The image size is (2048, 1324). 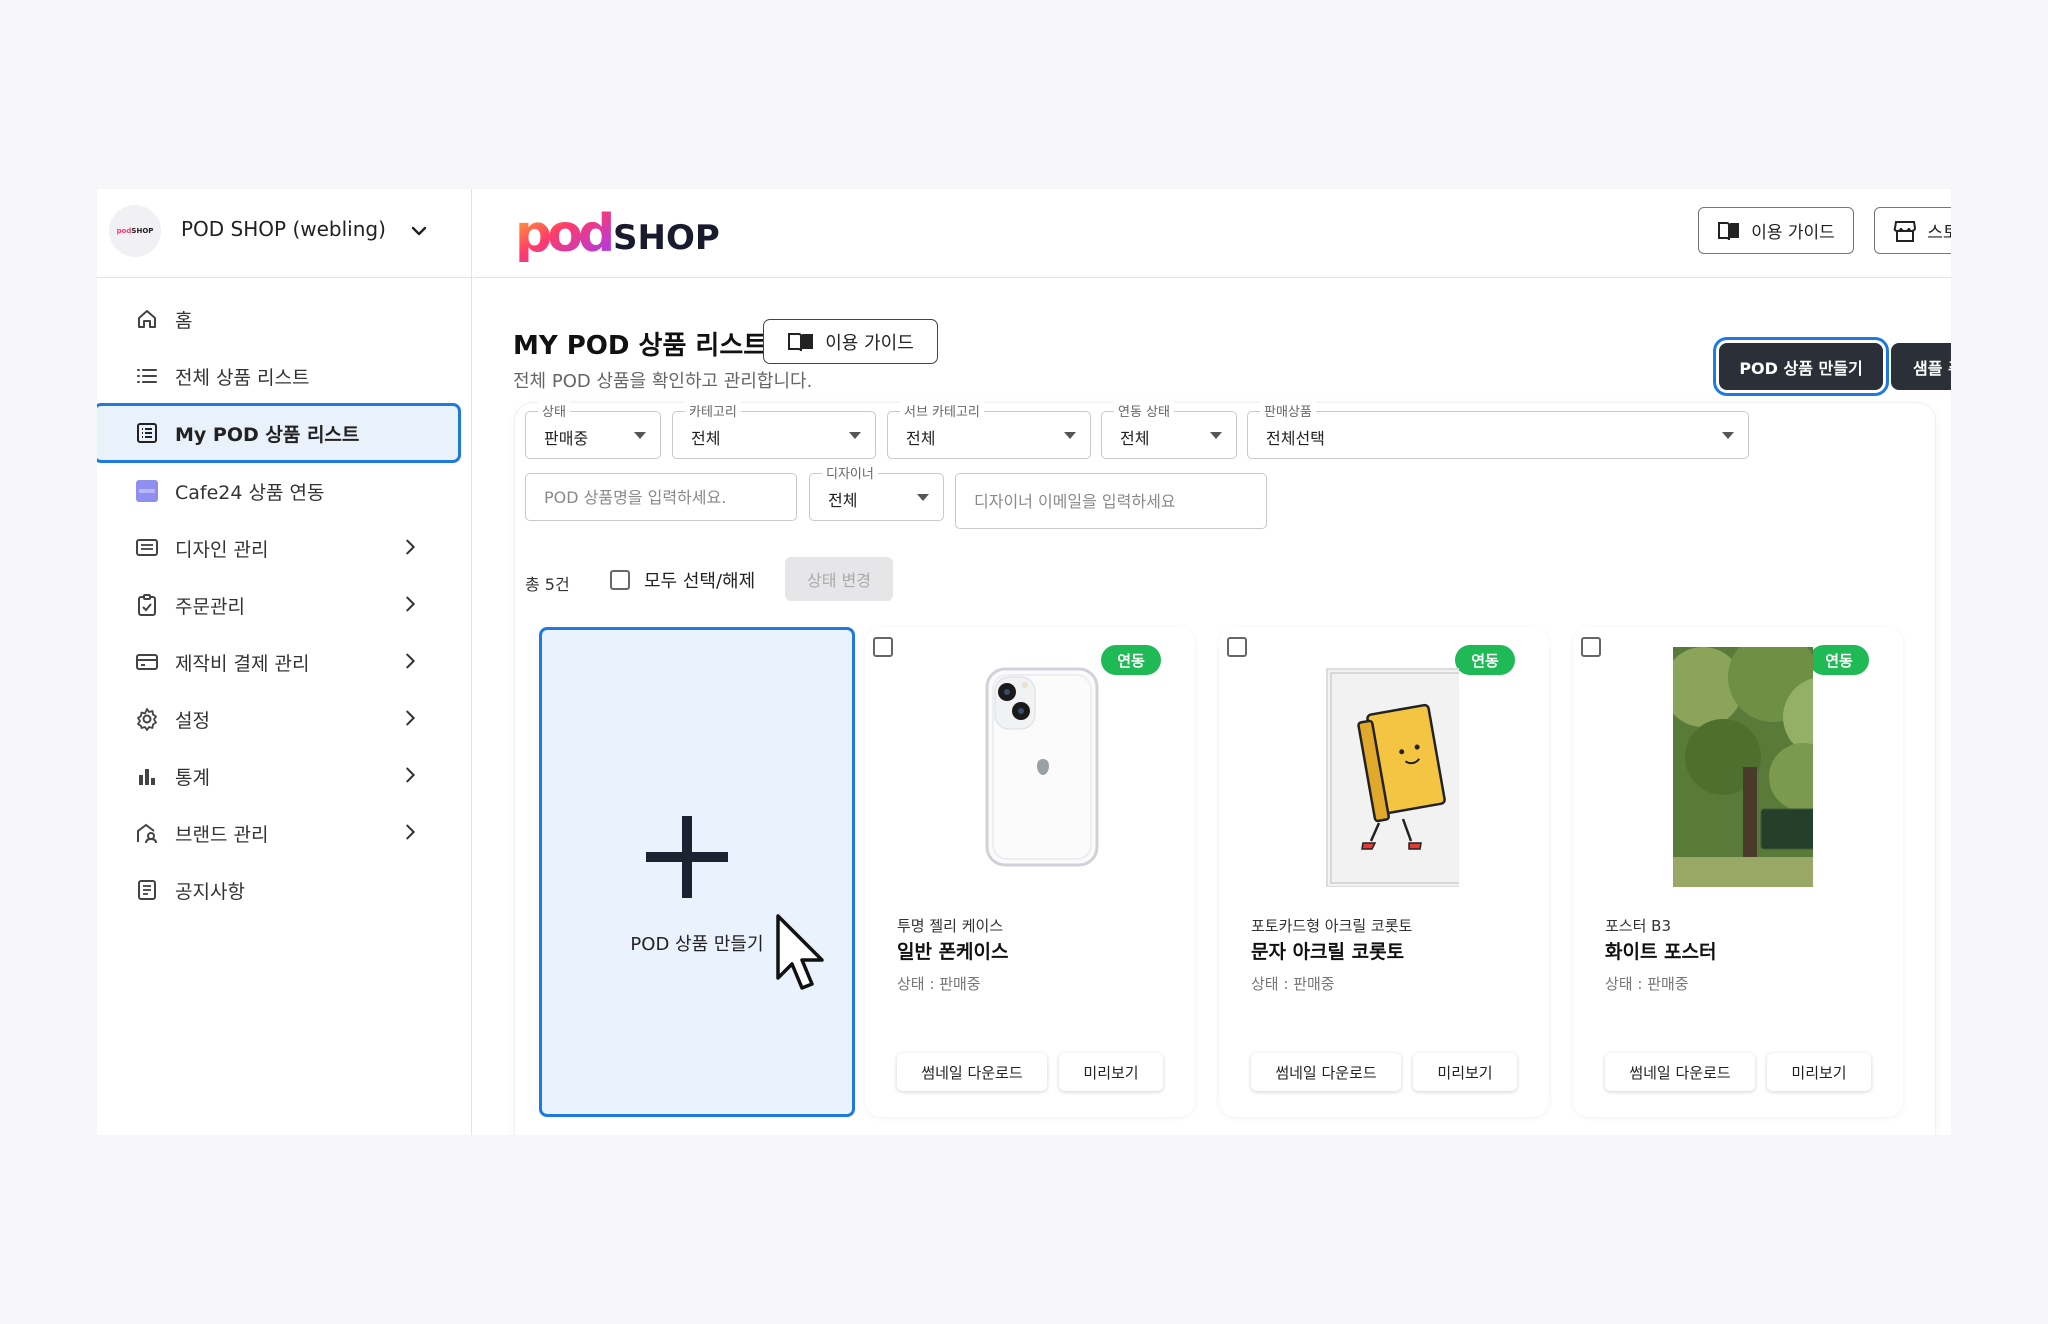 What do you see at coordinates (950, 926) in the screenshot?
I see `product-category: 투명 젤리 케이스` at bounding box center [950, 926].